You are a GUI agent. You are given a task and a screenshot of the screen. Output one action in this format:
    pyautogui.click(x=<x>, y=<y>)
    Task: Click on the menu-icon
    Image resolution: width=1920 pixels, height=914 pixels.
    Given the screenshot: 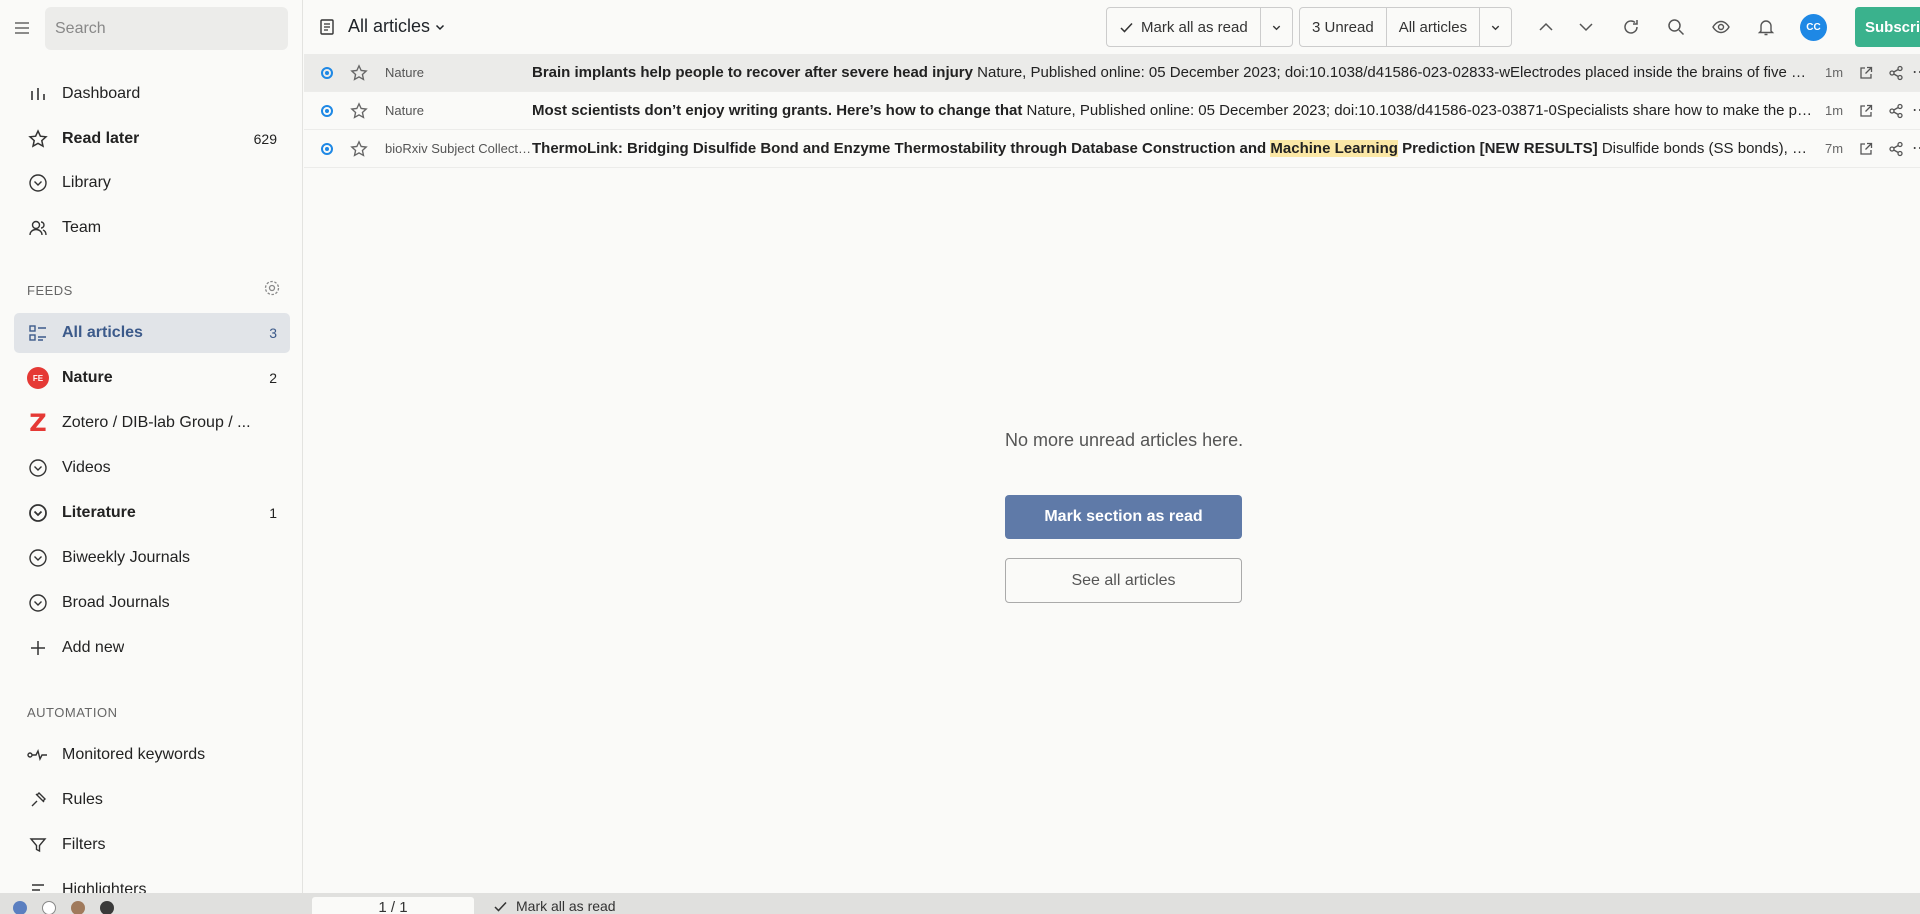 What is the action you would take?
    pyautogui.click(x=22, y=28)
    